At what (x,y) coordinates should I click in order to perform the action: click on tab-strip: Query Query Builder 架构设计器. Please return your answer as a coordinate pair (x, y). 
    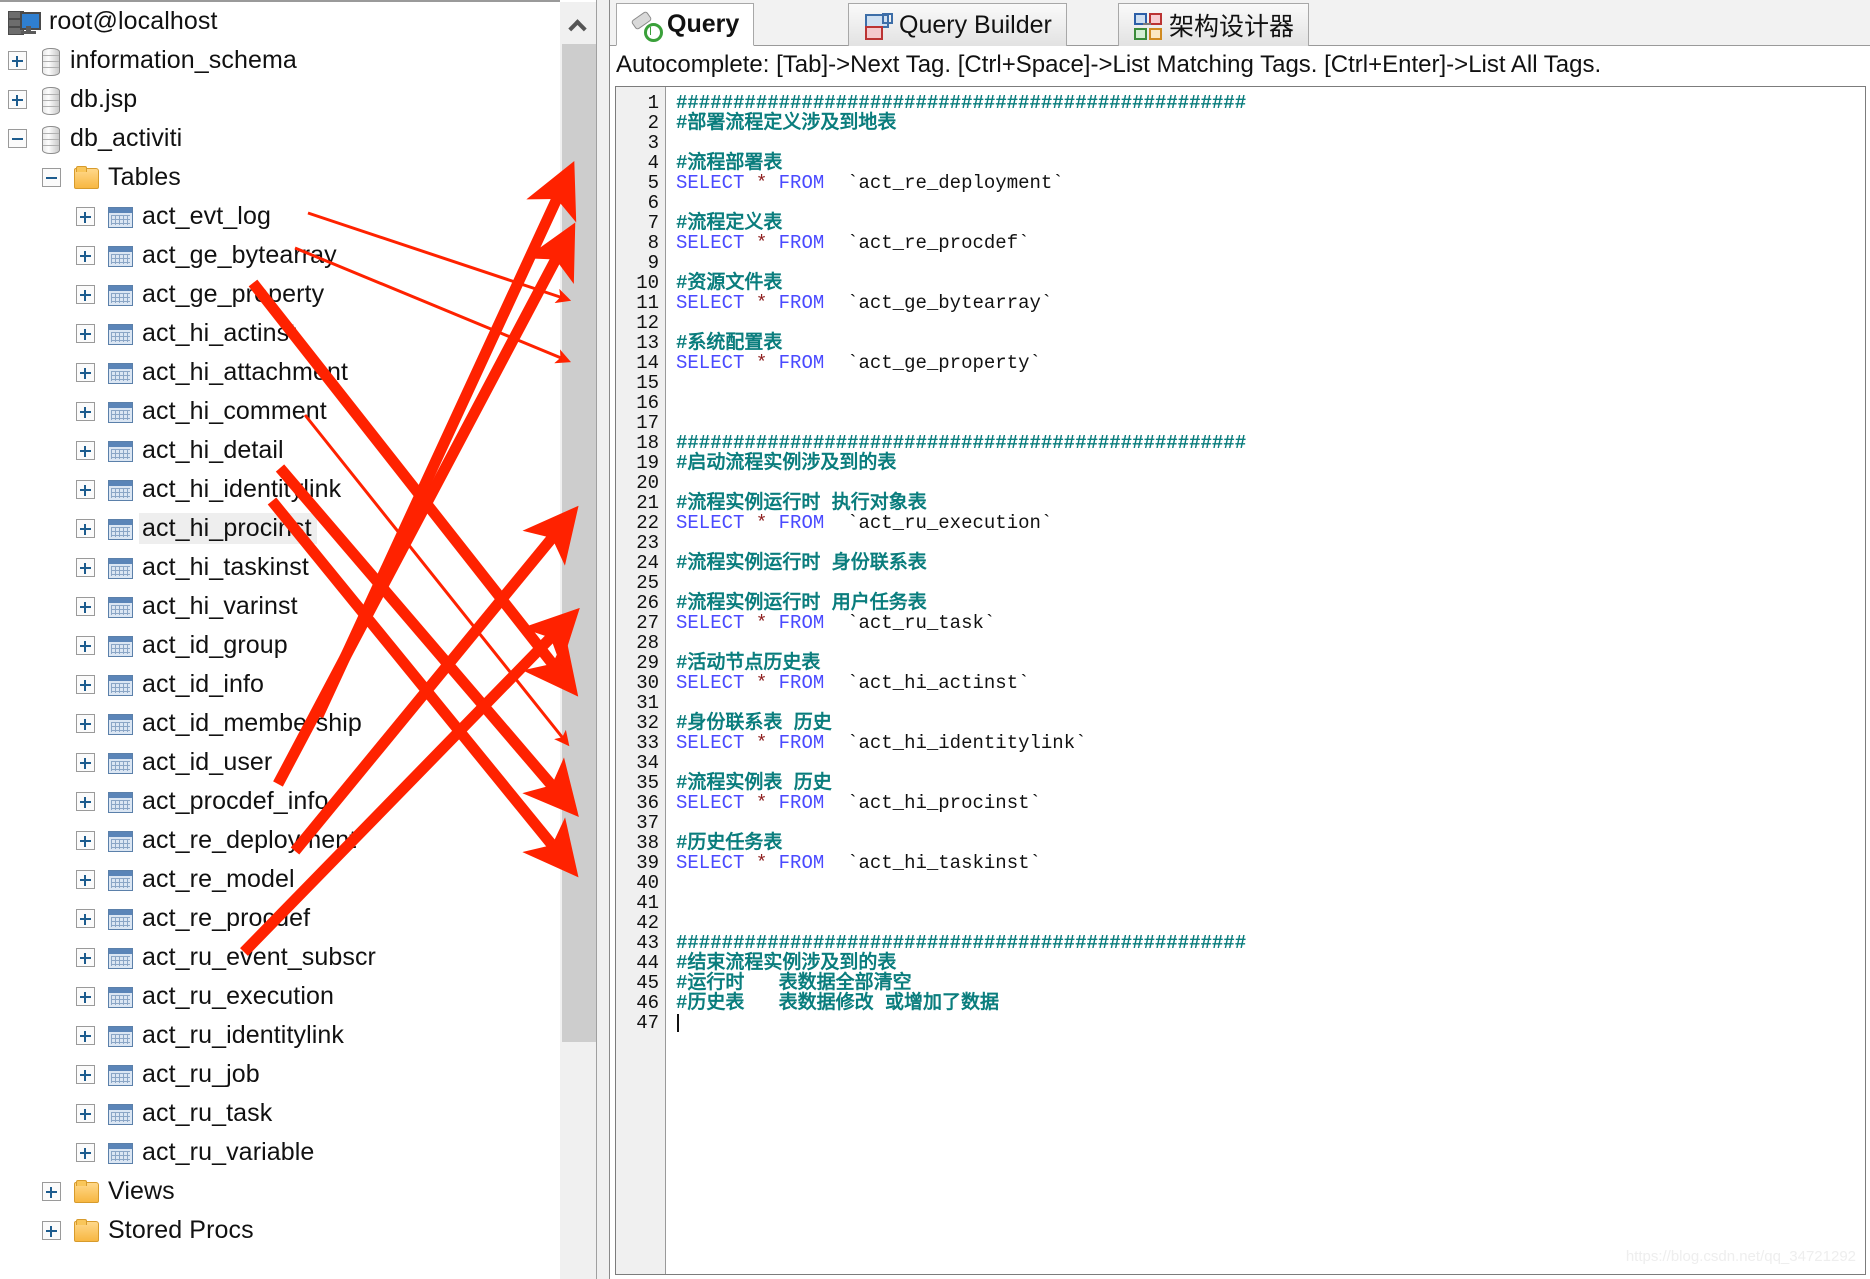
    Looking at the image, I should click on (1240, 23).